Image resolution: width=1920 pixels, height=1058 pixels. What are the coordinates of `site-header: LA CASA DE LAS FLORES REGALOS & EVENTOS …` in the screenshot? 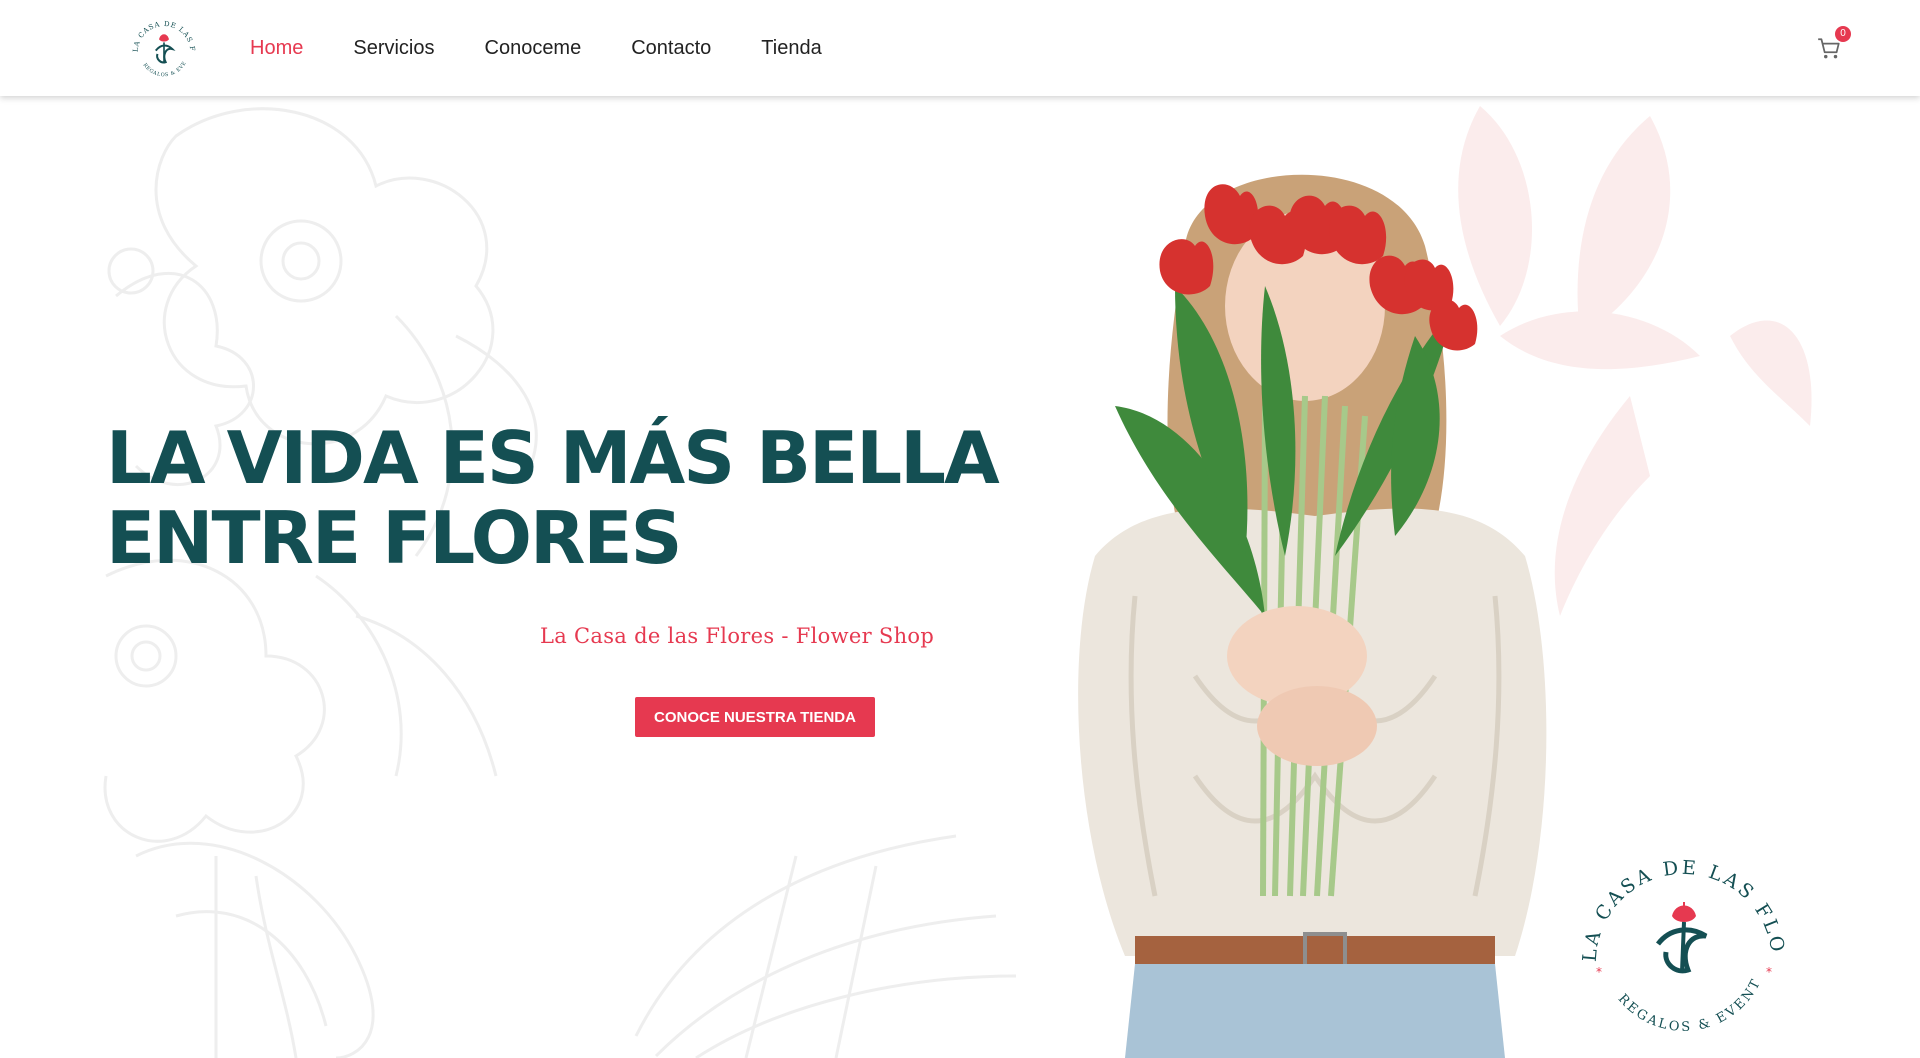 It's located at (960, 48).